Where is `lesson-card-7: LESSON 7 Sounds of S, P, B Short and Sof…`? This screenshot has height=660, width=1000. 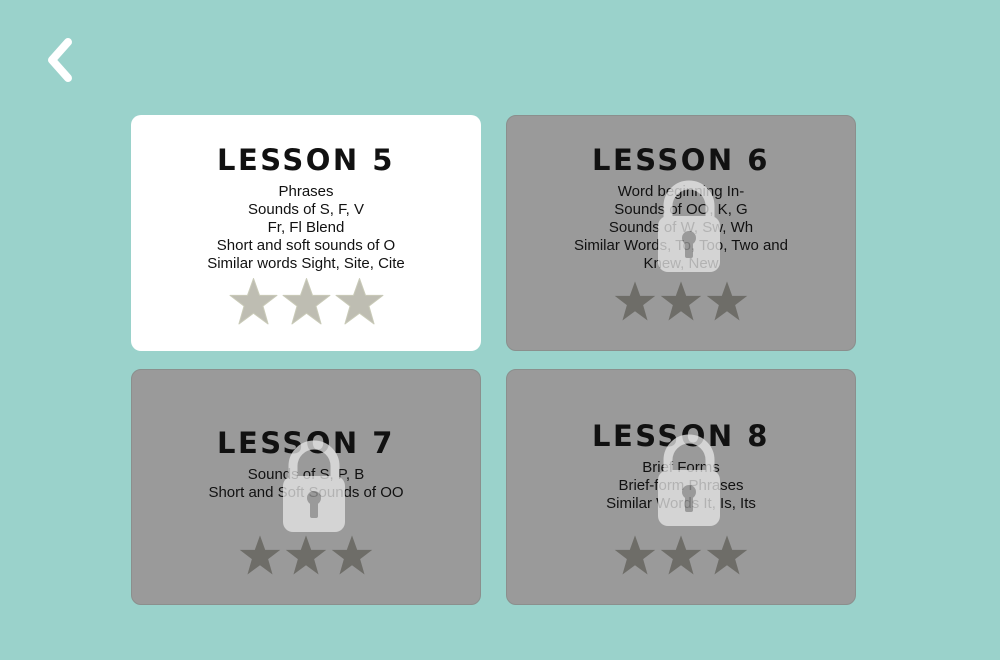
lesson-card-7: LESSON 7 Sounds of S, P, B Short and Sof… is located at coordinates (306, 487).